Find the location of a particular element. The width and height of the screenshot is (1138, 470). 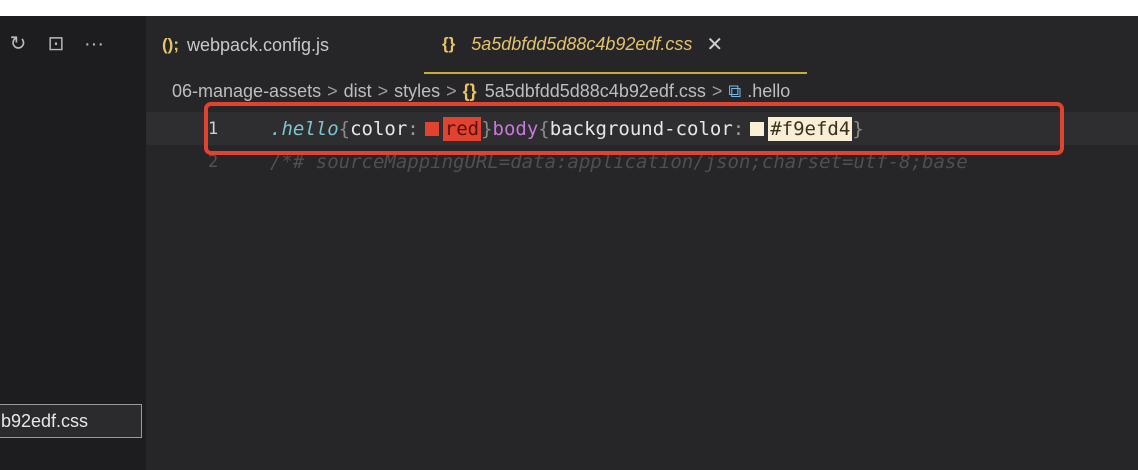

line-number: 1 is located at coordinates (213, 128).